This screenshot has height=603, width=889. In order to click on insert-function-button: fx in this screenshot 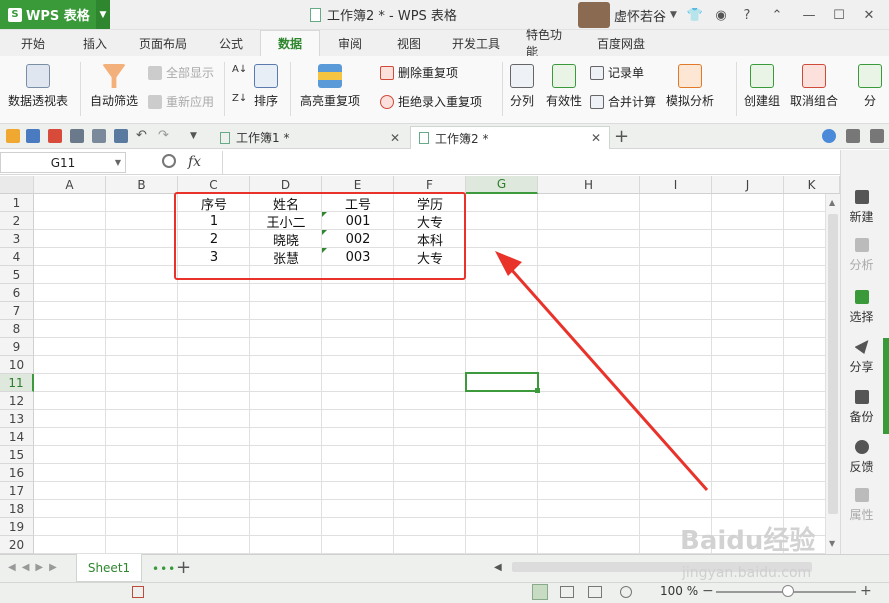, I will do `click(194, 162)`.